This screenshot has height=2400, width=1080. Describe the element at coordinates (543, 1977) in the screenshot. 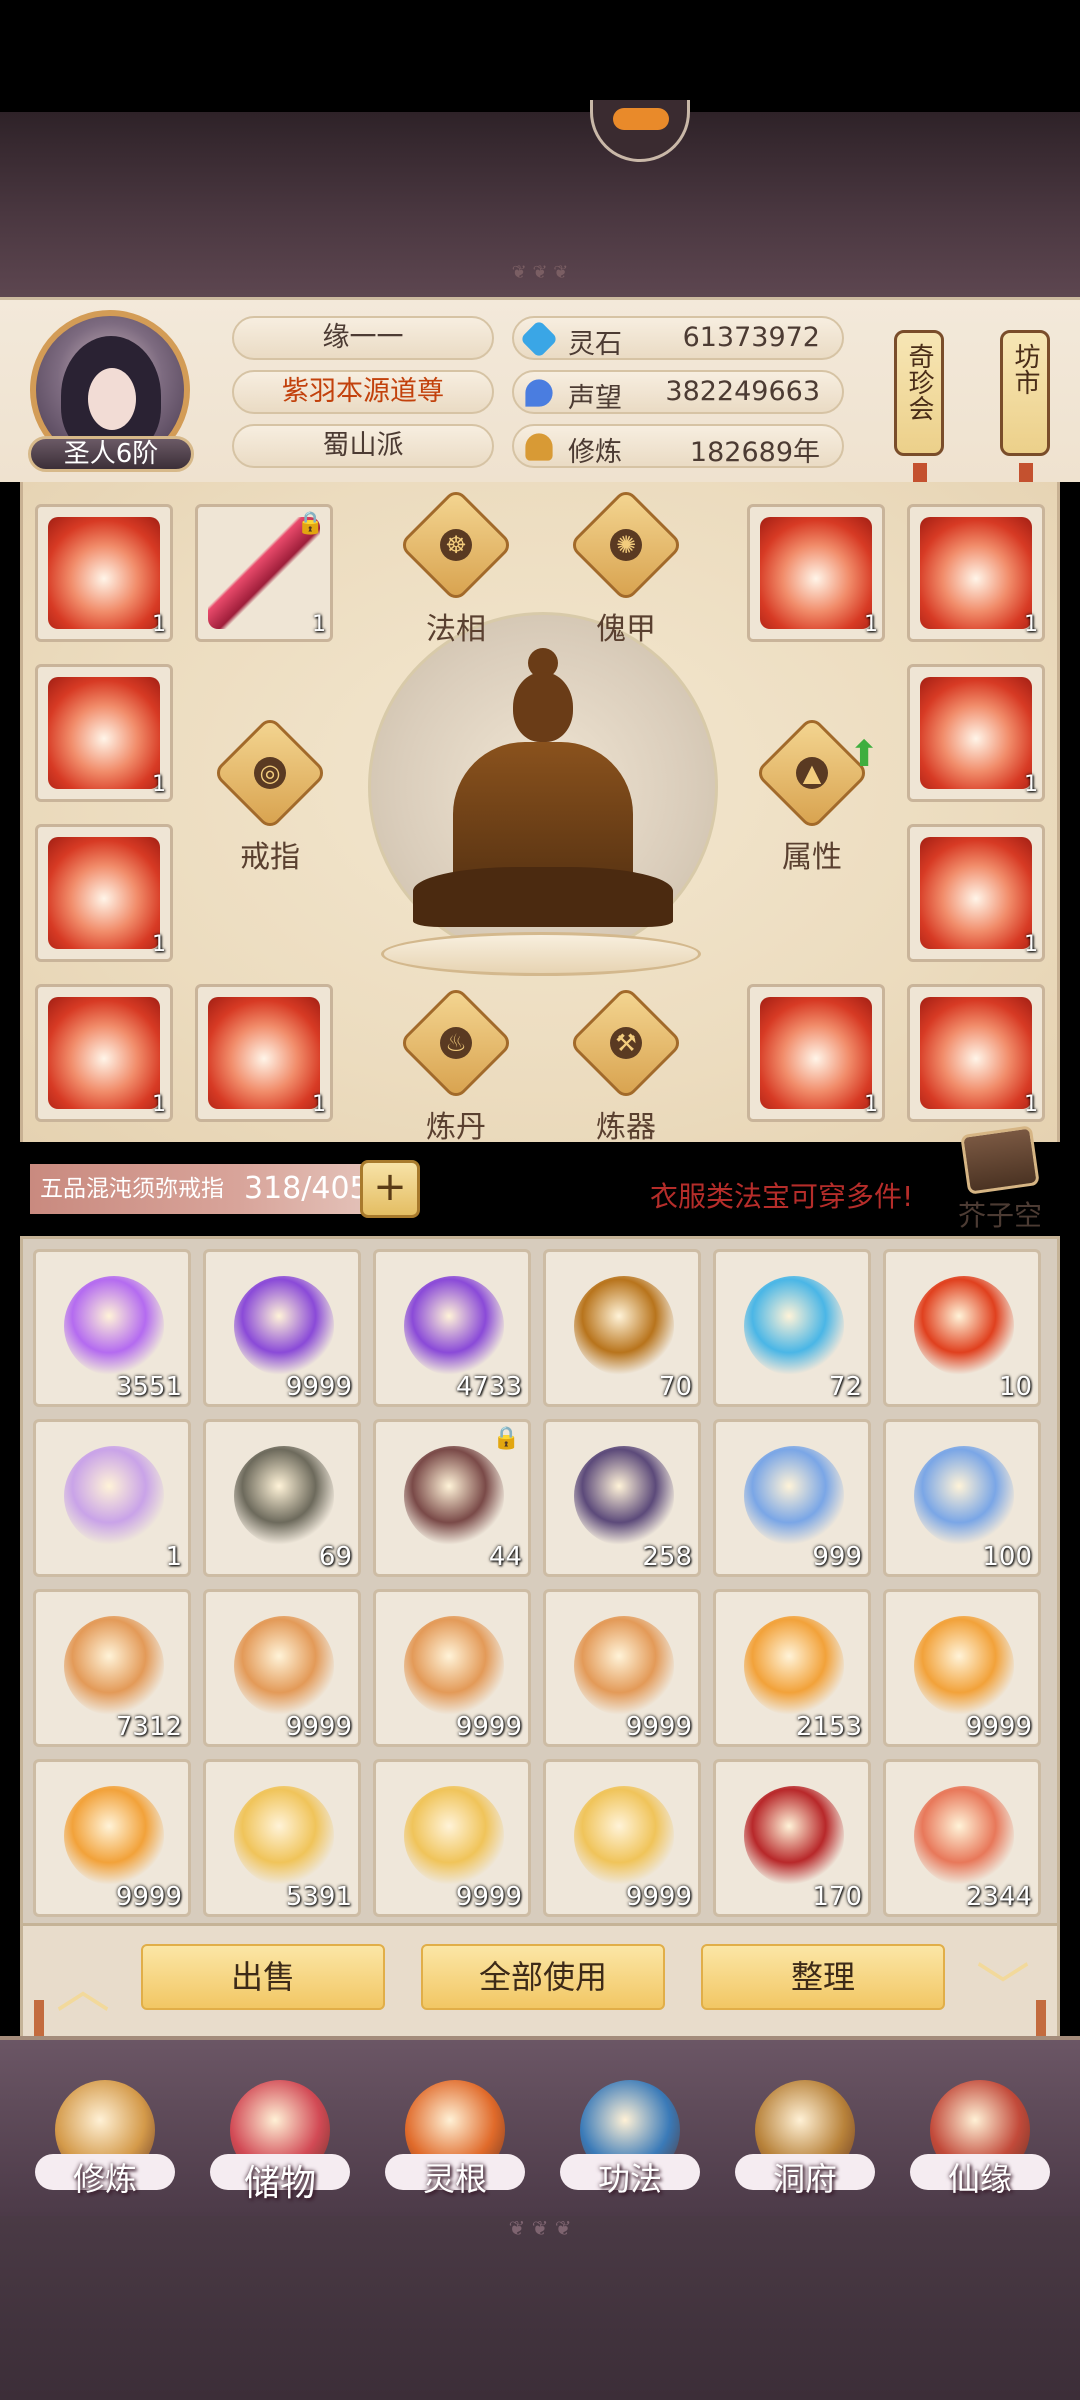

I see `use-all-button: 全部使用` at that location.